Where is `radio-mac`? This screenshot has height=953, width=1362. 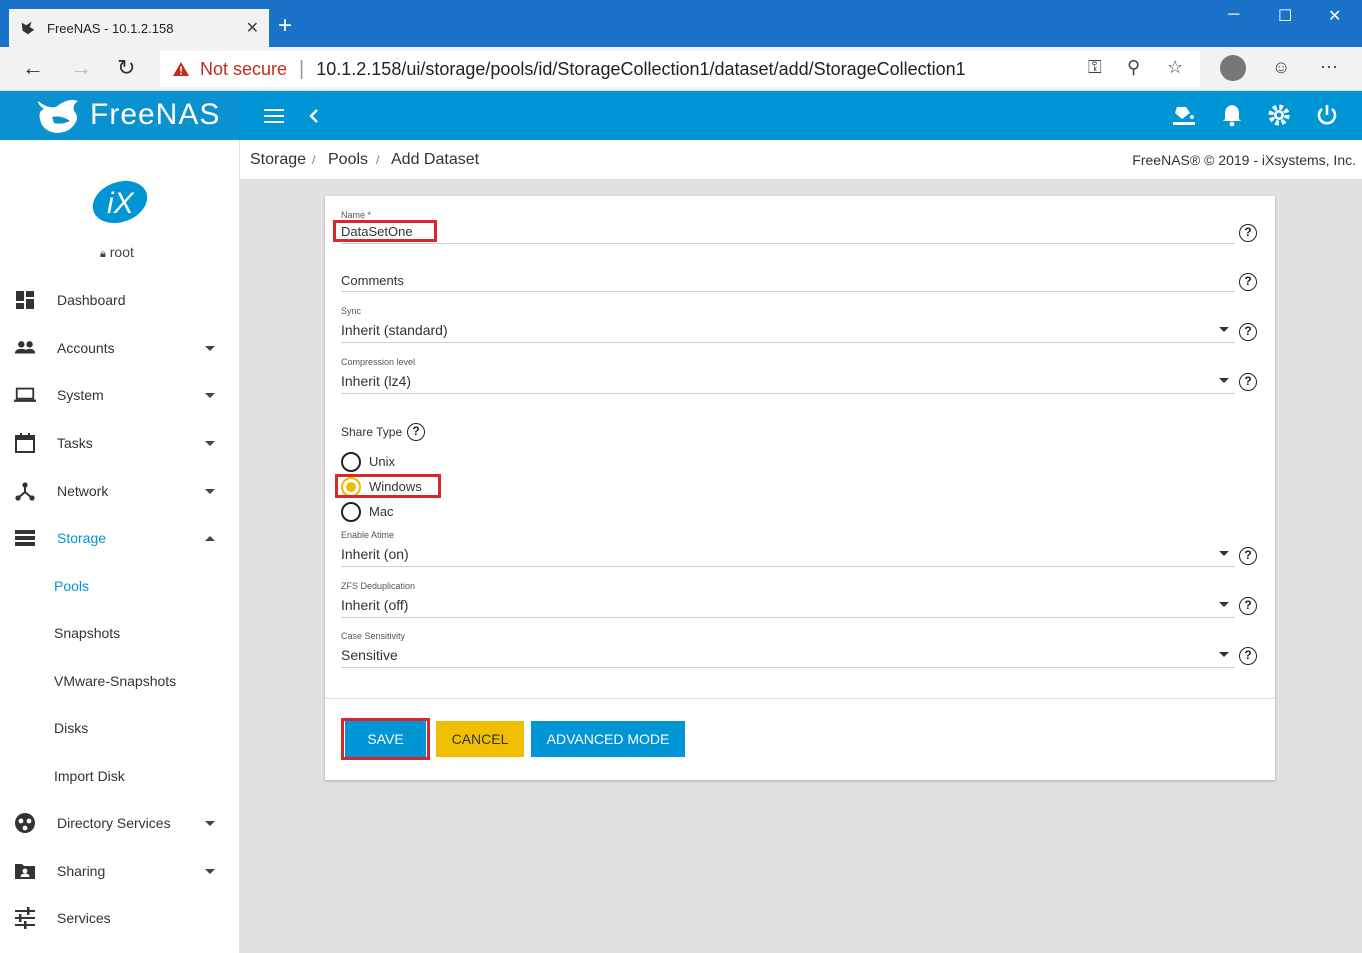 radio-mac is located at coordinates (351, 512).